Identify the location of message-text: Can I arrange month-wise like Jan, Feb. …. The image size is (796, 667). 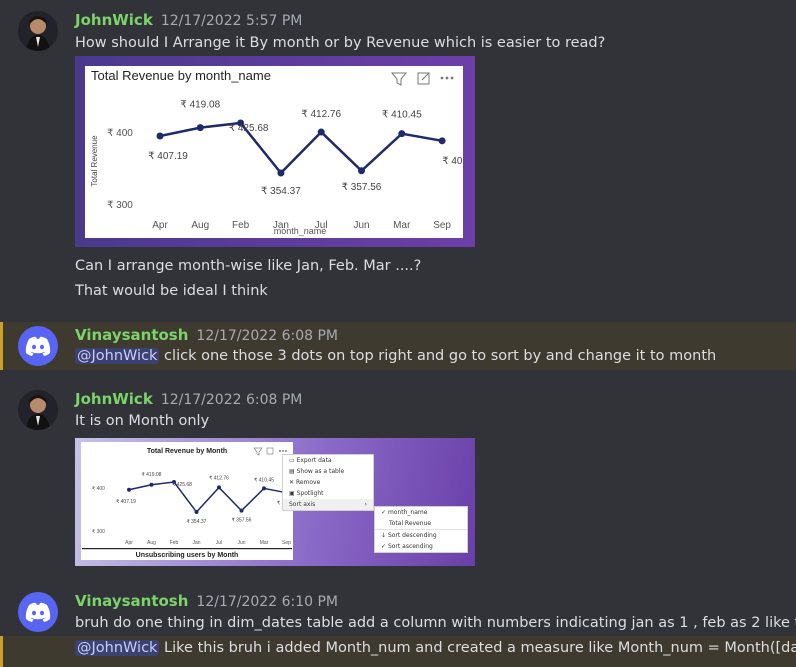
(248, 266).